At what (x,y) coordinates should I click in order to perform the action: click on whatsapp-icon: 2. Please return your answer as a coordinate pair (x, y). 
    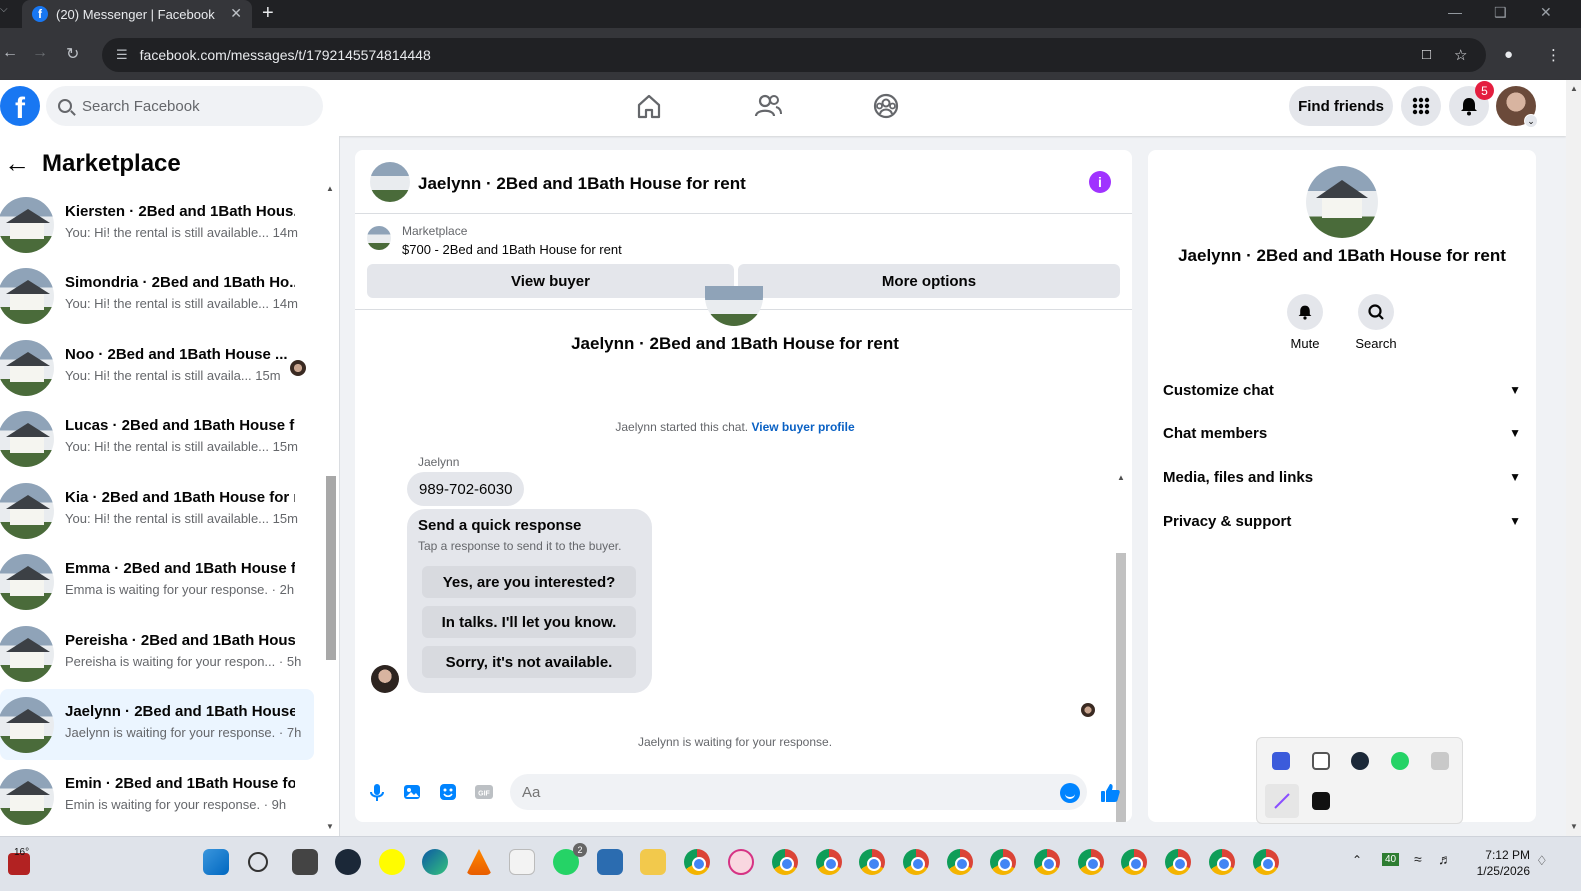
    Looking at the image, I should click on (570, 859).